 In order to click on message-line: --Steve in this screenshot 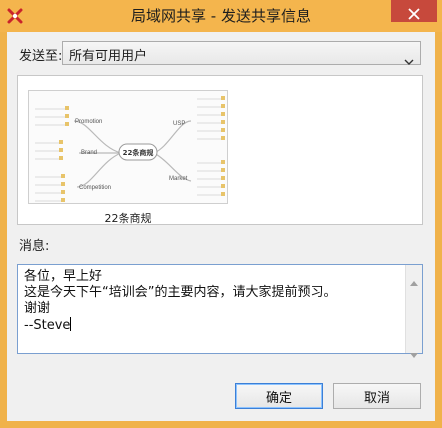, I will do `click(47, 325)`.